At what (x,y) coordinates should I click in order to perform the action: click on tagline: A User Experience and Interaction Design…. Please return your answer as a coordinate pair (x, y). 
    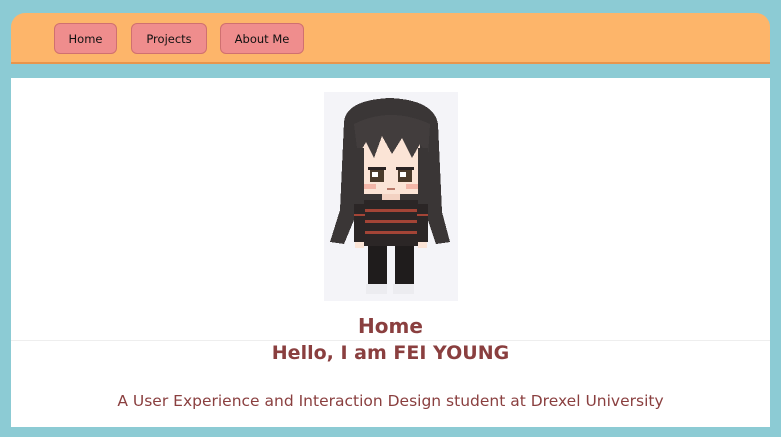
    Looking at the image, I should click on (390, 401).